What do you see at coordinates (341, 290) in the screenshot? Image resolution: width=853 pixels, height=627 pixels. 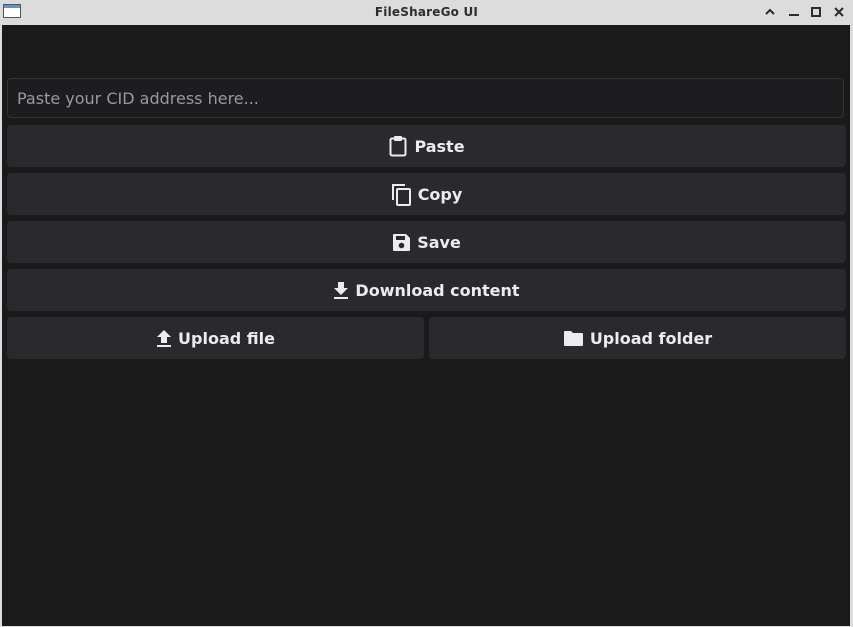 I see `download-icon` at bounding box center [341, 290].